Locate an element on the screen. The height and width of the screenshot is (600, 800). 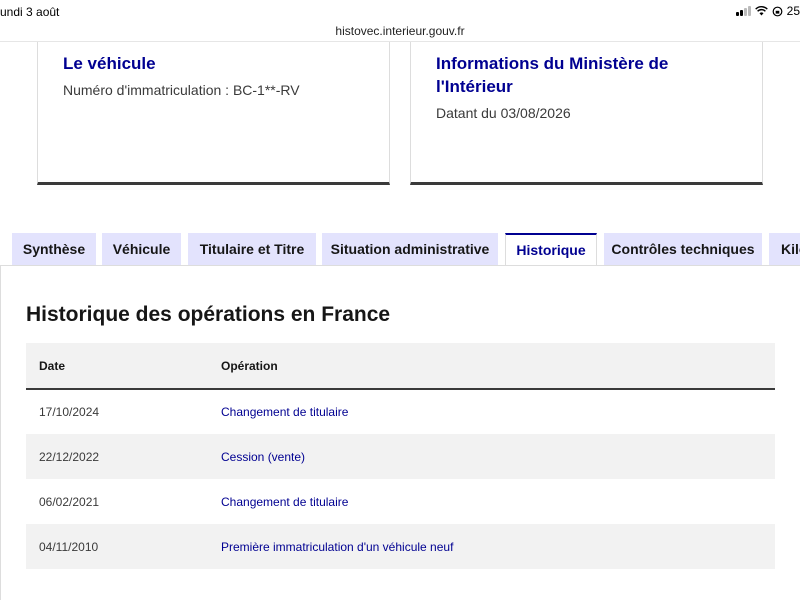
ministry-info-date: Datant du 03/08/2026 is located at coordinates (503, 113).